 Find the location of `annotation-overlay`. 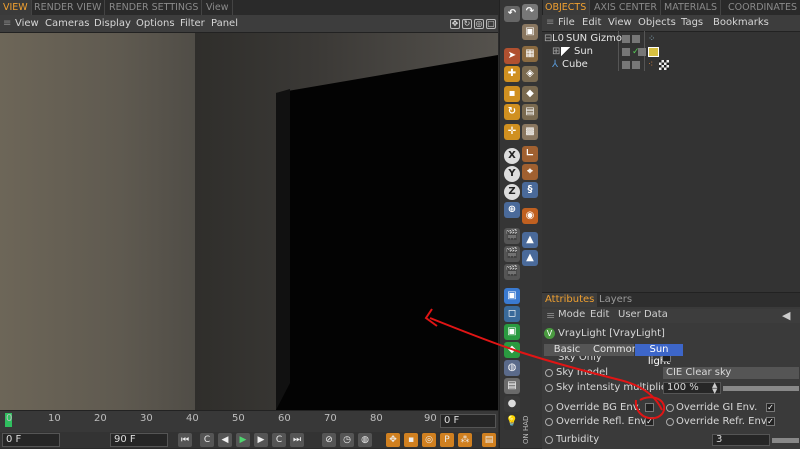

annotation-overlay is located at coordinates (545, 364).